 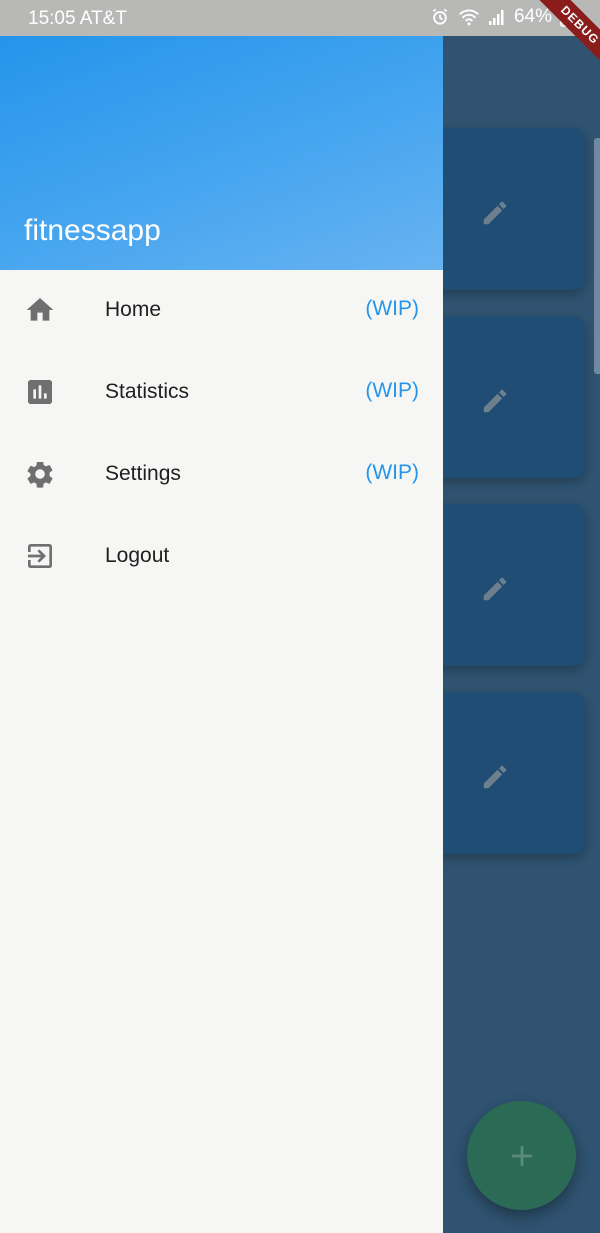 I want to click on menu-item-home: Home (WIP), so click(x=221, y=311).